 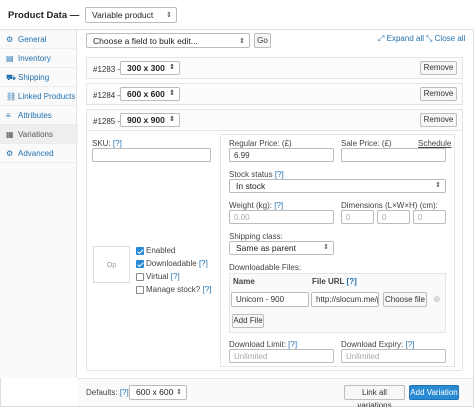 What do you see at coordinates (10, 153) in the screenshot?
I see `gear-icon: ⚙` at bounding box center [10, 153].